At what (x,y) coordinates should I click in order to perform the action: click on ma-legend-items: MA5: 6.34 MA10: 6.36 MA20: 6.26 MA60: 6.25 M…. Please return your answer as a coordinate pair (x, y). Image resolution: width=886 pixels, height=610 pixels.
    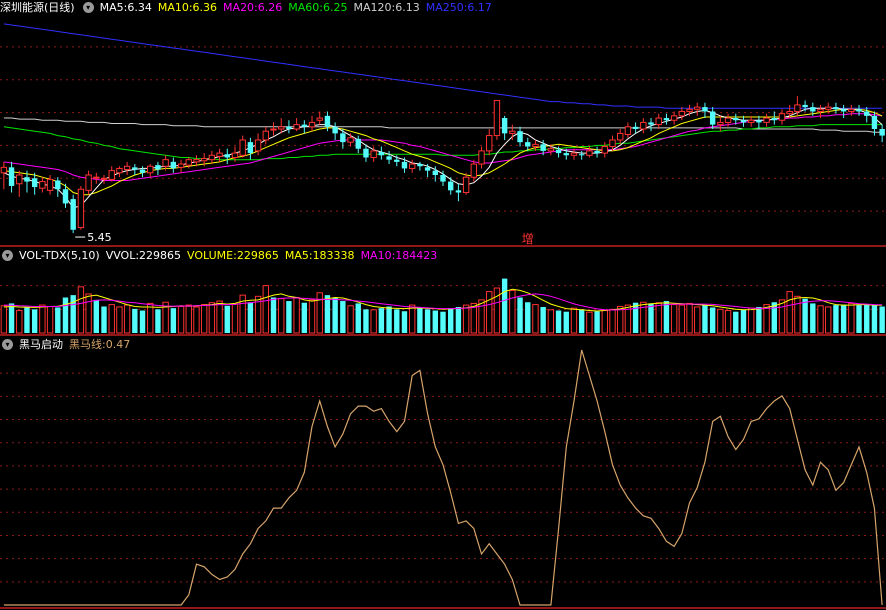
    Looking at the image, I should click on (299, 7).